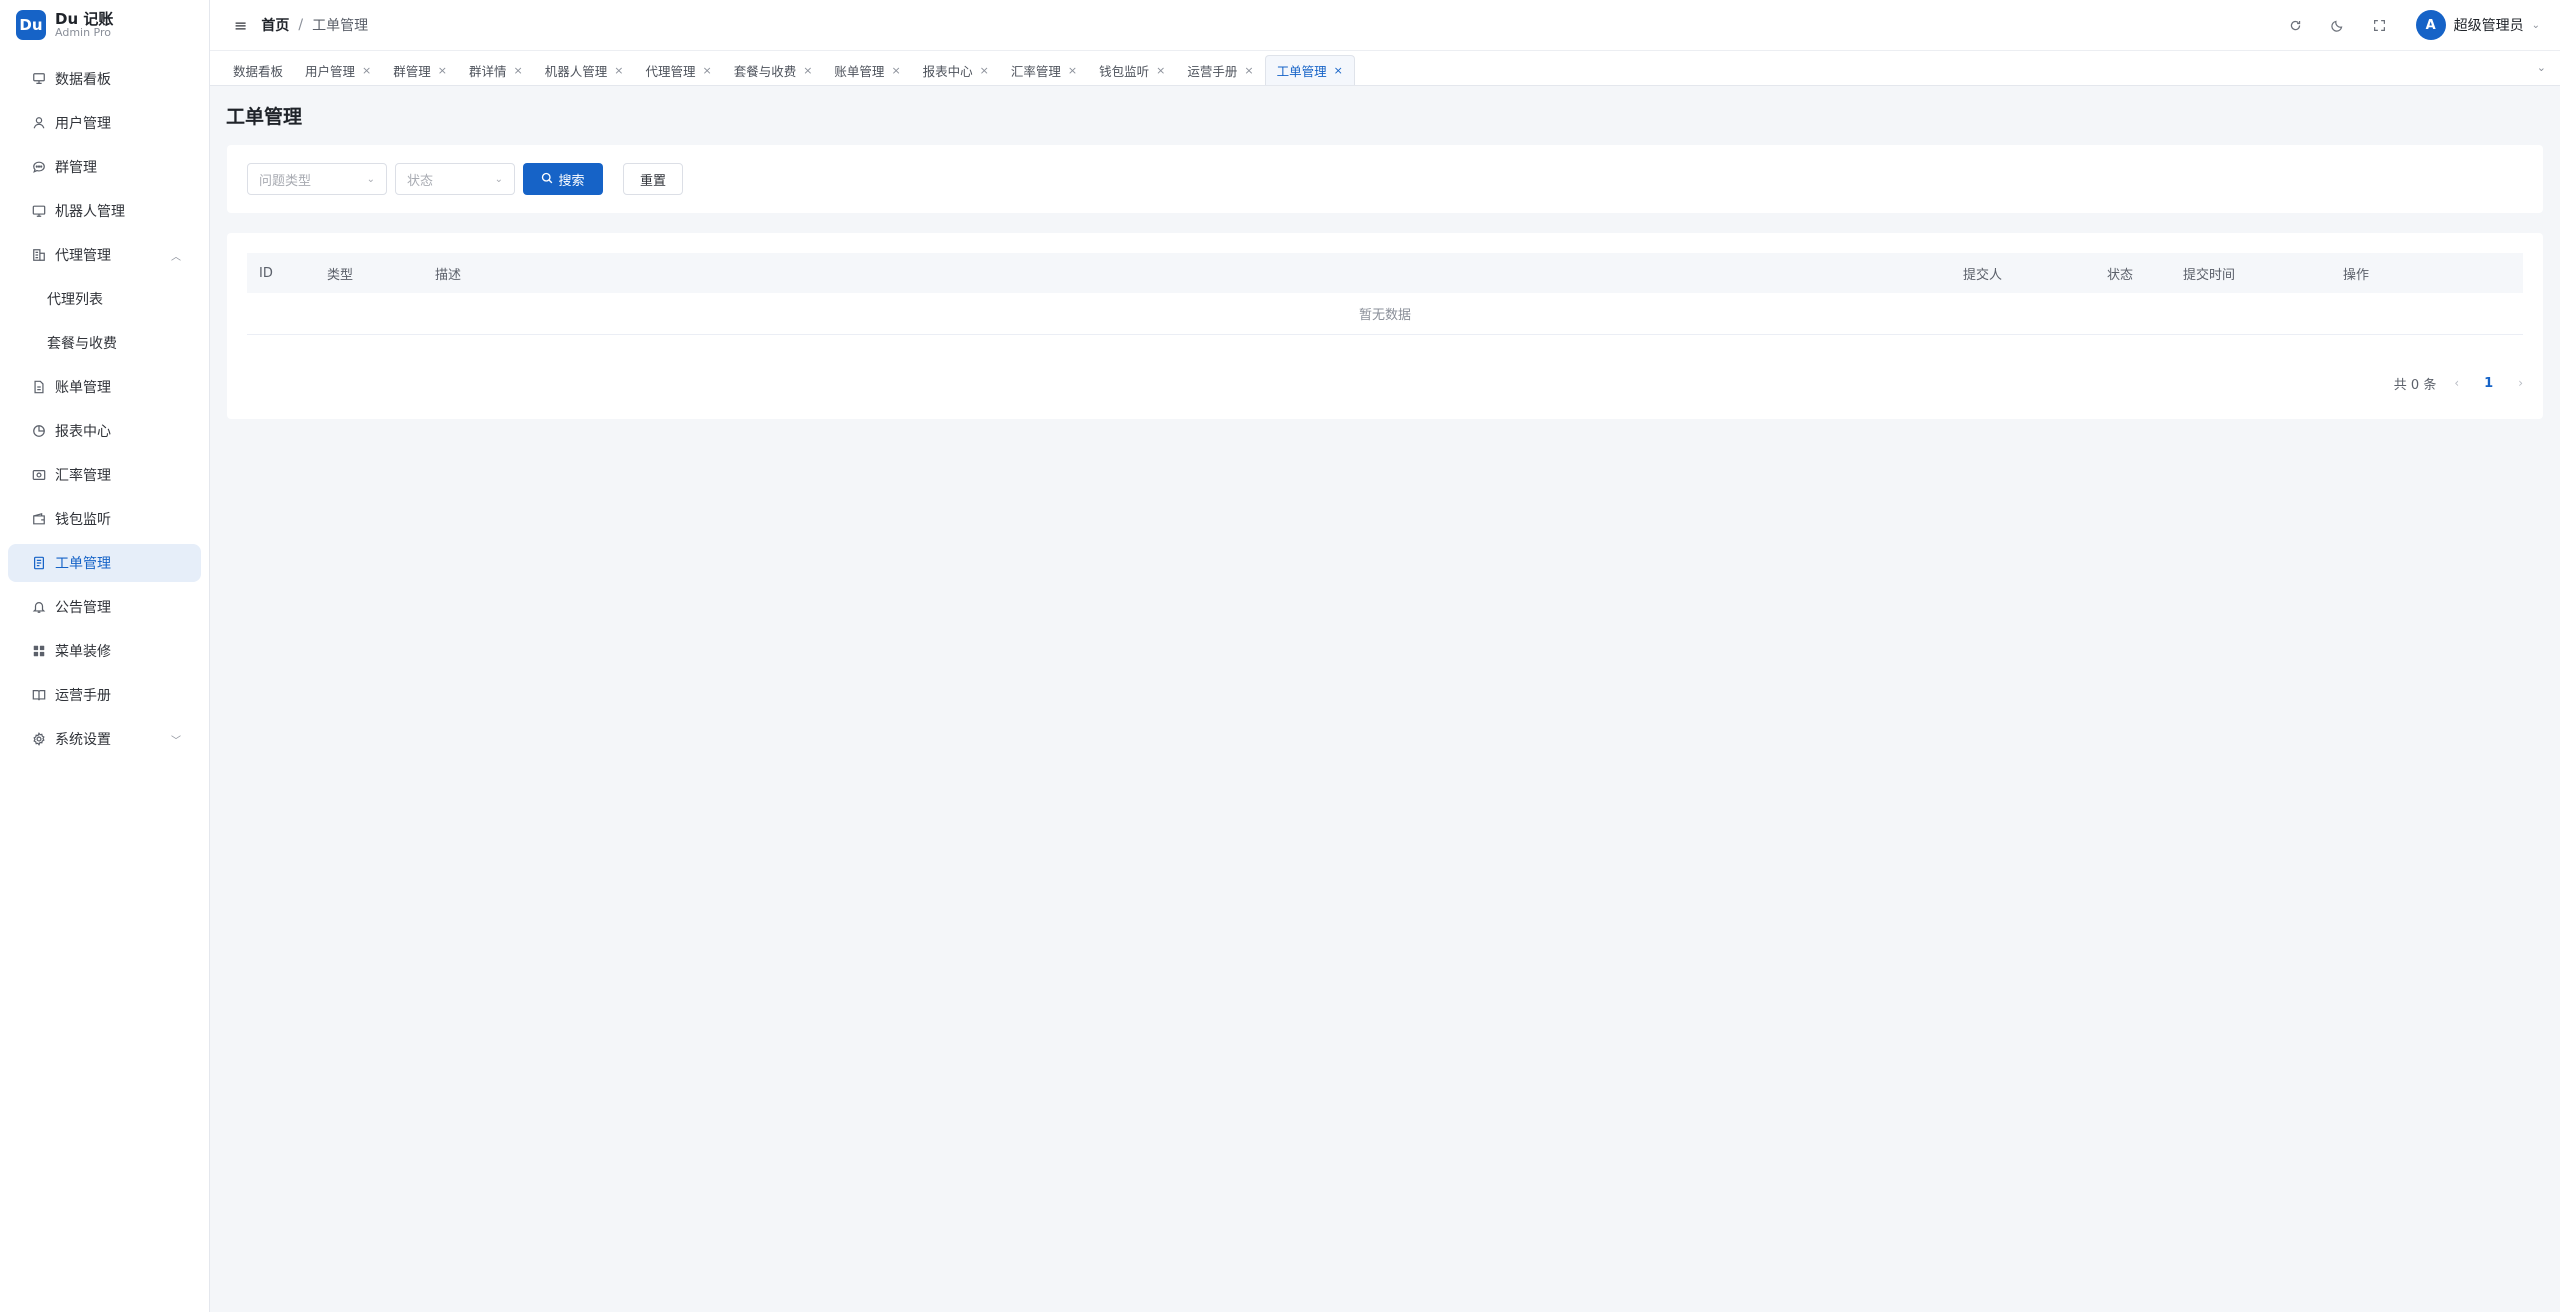 The height and width of the screenshot is (1312, 2560). What do you see at coordinates (653, 179) in the screenshot?
I see `reset-button: 重置` at bounding box center [653, 179].